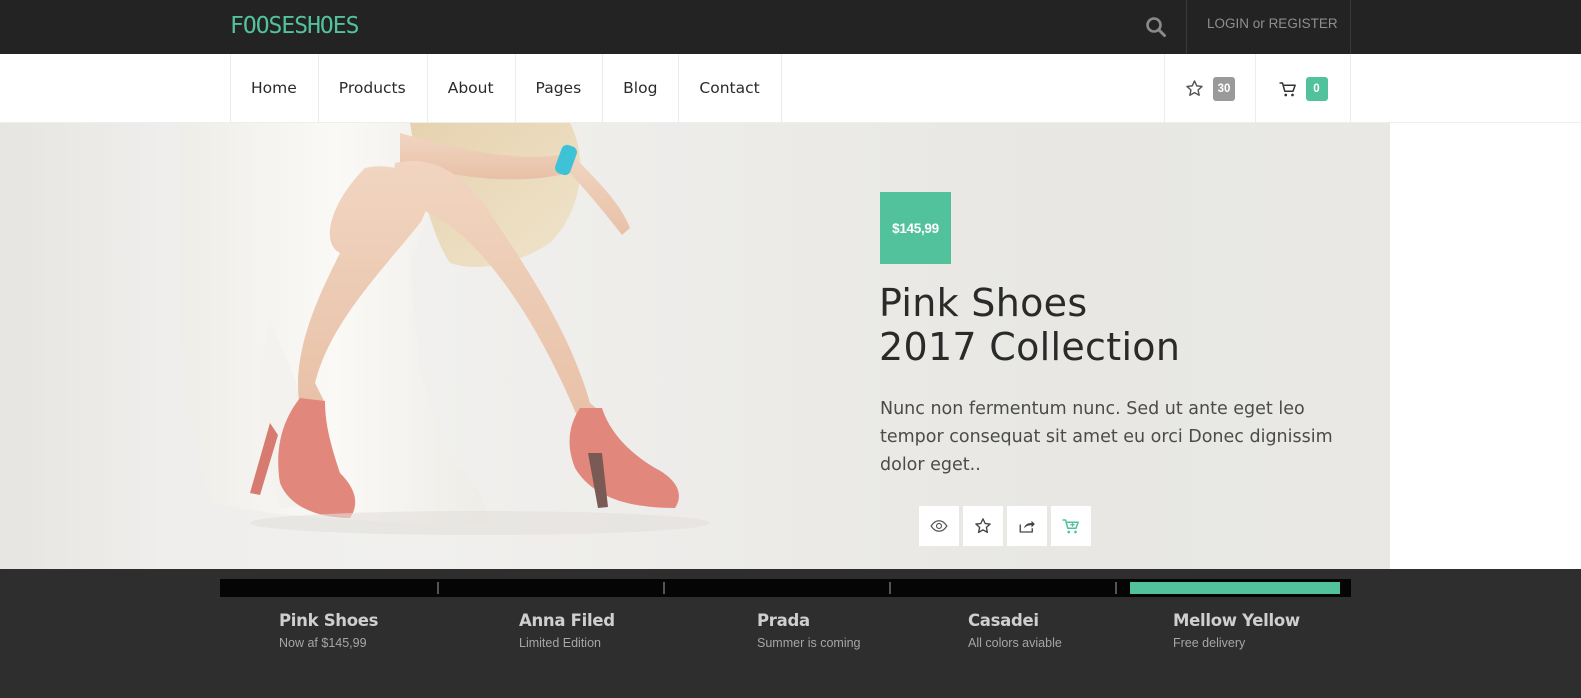 The height and width of the screenshot is (698, 1581). I want to click on cart-count-badge: 0, so click(1316, 88).